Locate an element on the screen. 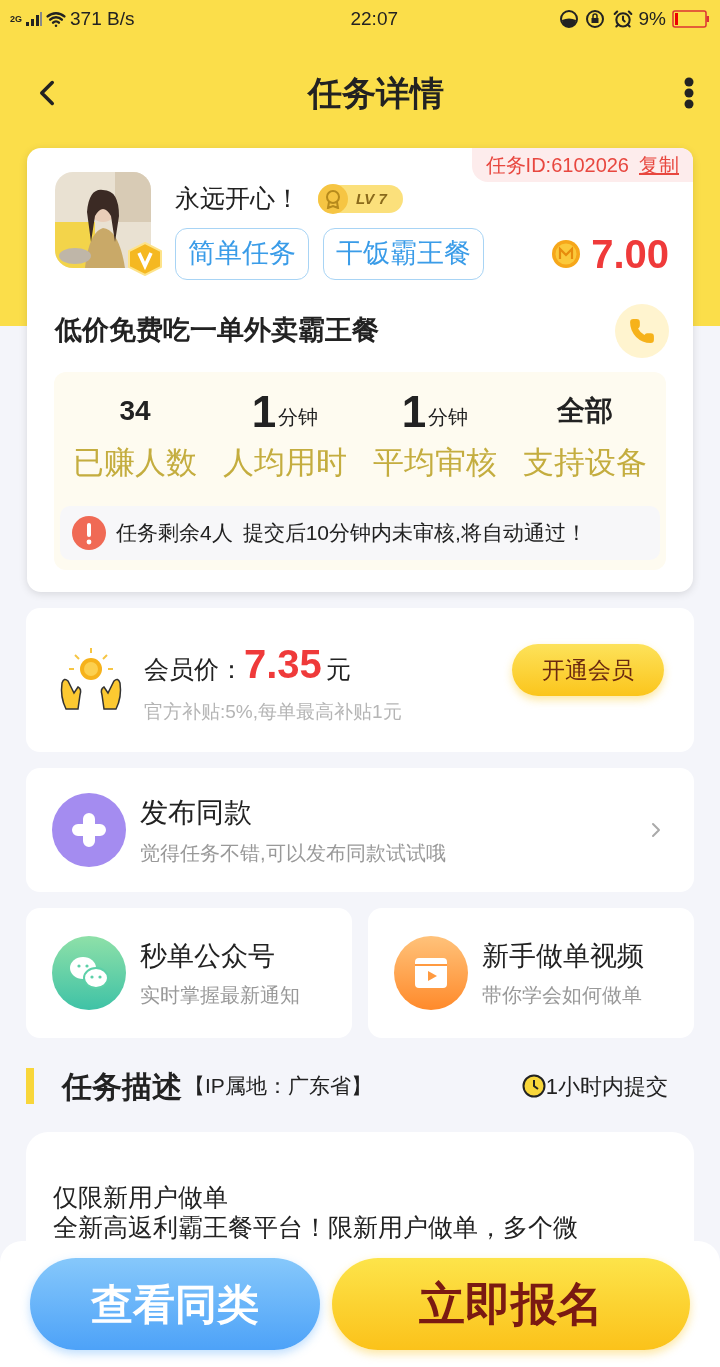  coin-hands-icon is located at coordinates (91, 680).